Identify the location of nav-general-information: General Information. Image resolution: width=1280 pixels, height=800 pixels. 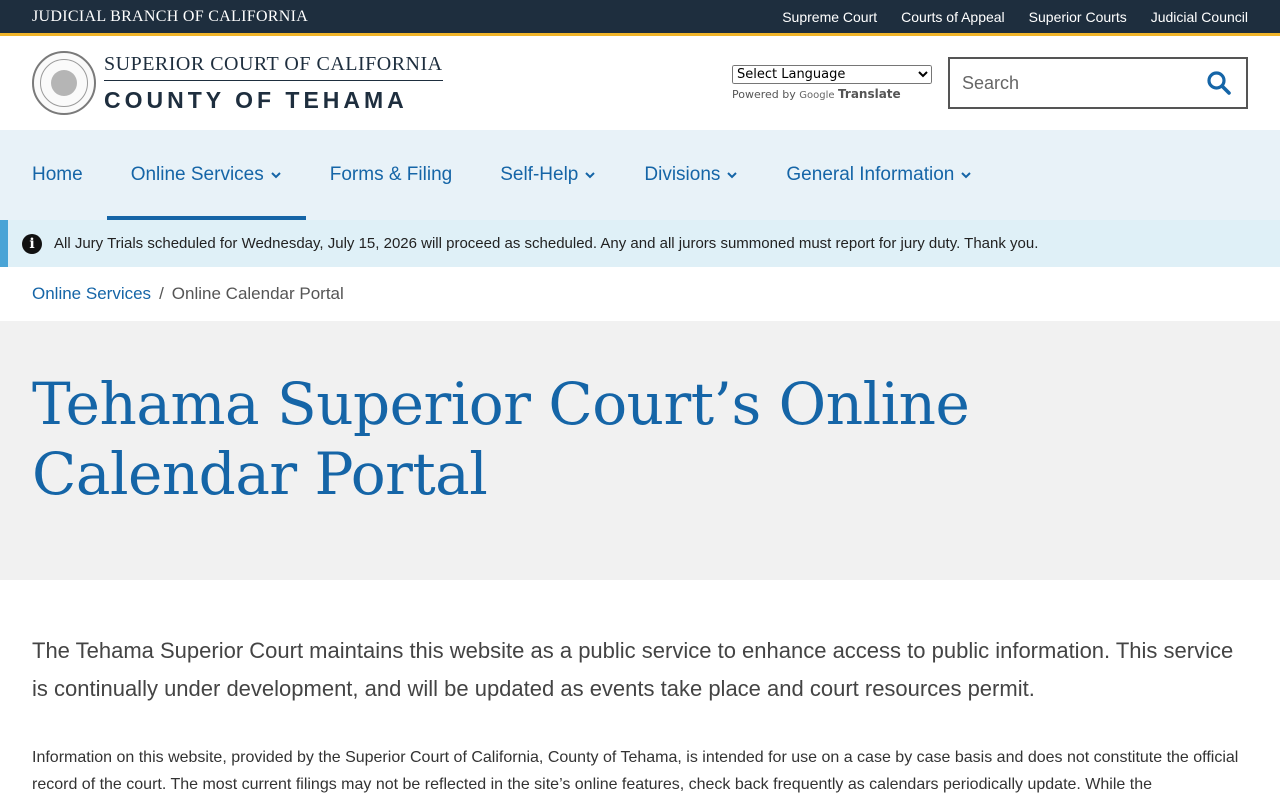
(879, 175).